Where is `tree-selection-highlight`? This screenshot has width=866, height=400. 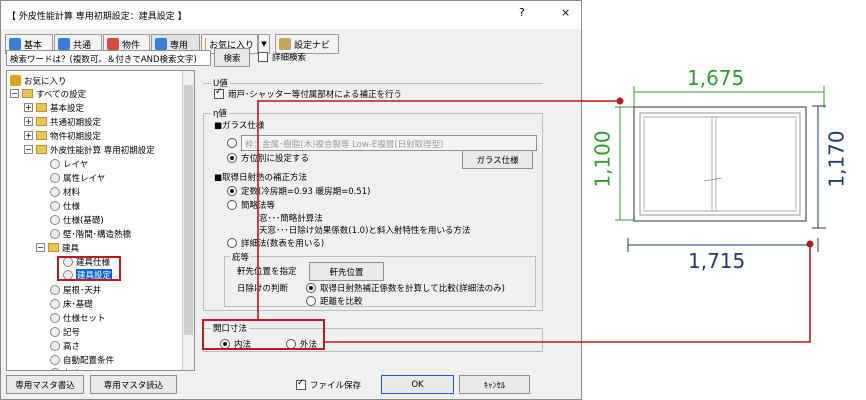
tree-selection-highlight is located at coordinates (89, 268).